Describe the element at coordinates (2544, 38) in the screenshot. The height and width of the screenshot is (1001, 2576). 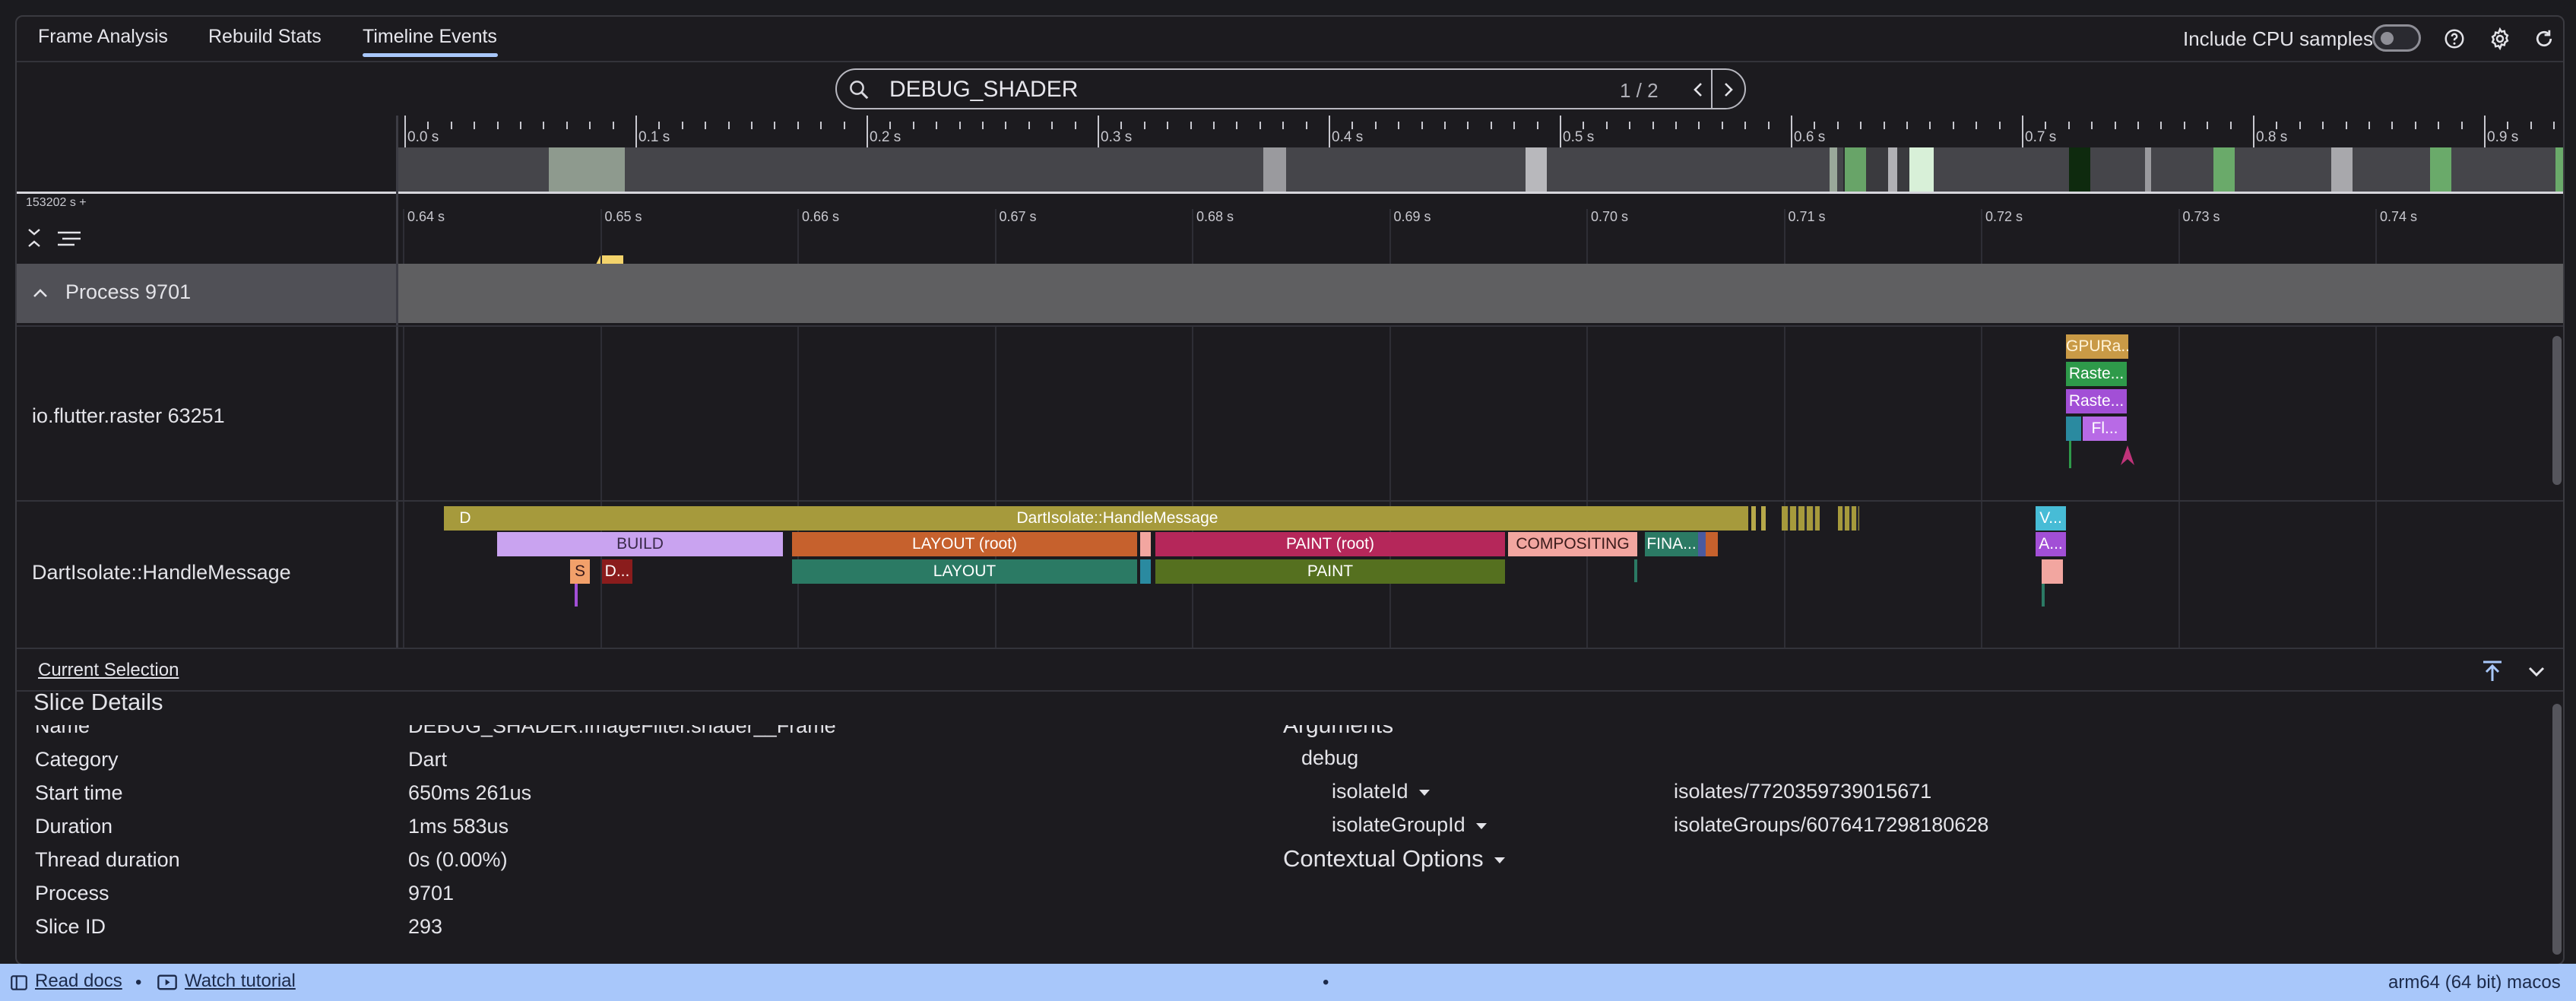
I see `refresh-icon` at that location.